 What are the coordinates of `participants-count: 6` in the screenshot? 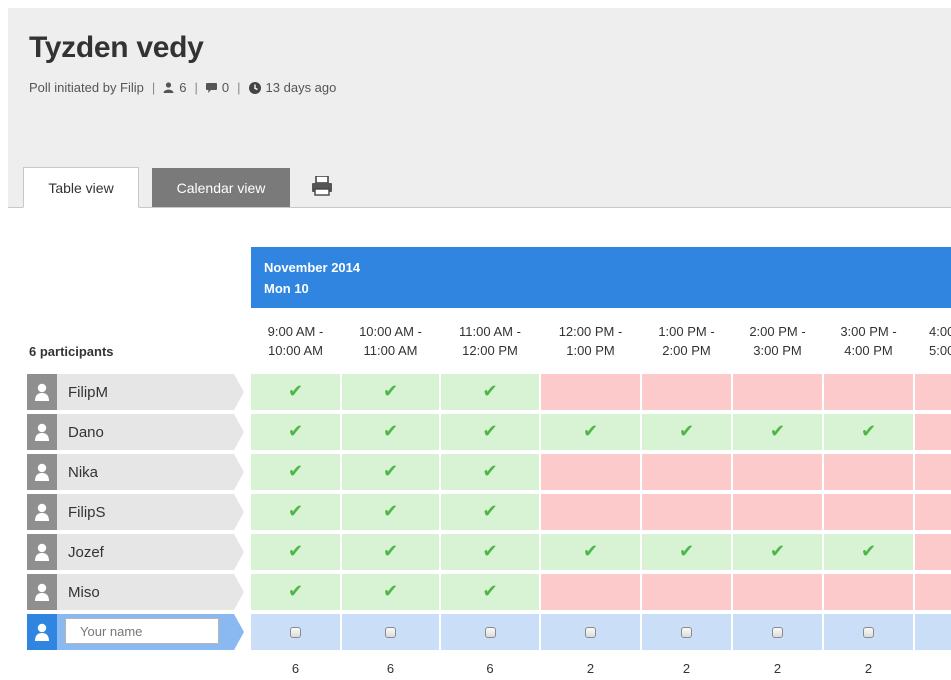 It's located at (183, 87).